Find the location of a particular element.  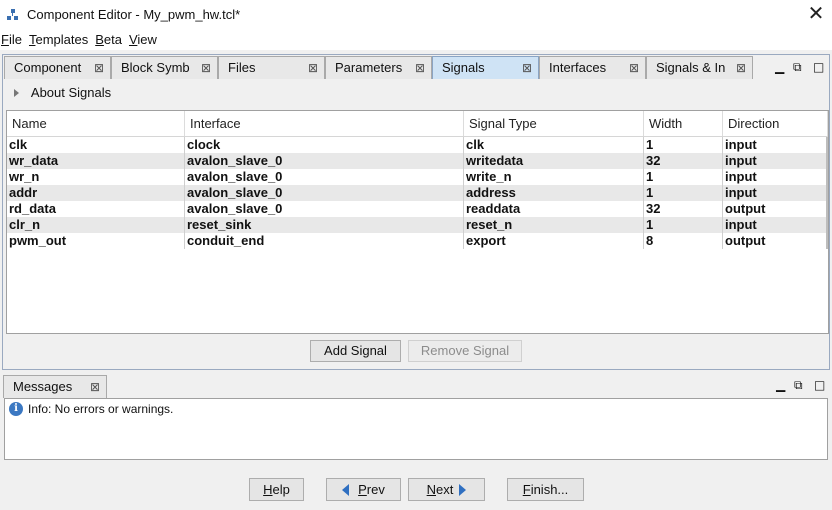

cell-name: clk is located at coordinates (96, 145).